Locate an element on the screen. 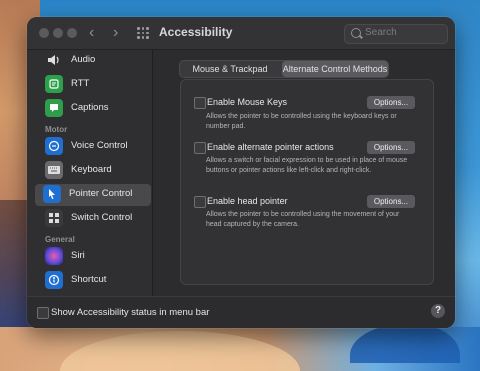  sidebar-item-label: Audio is located at coordinates (83, 59).